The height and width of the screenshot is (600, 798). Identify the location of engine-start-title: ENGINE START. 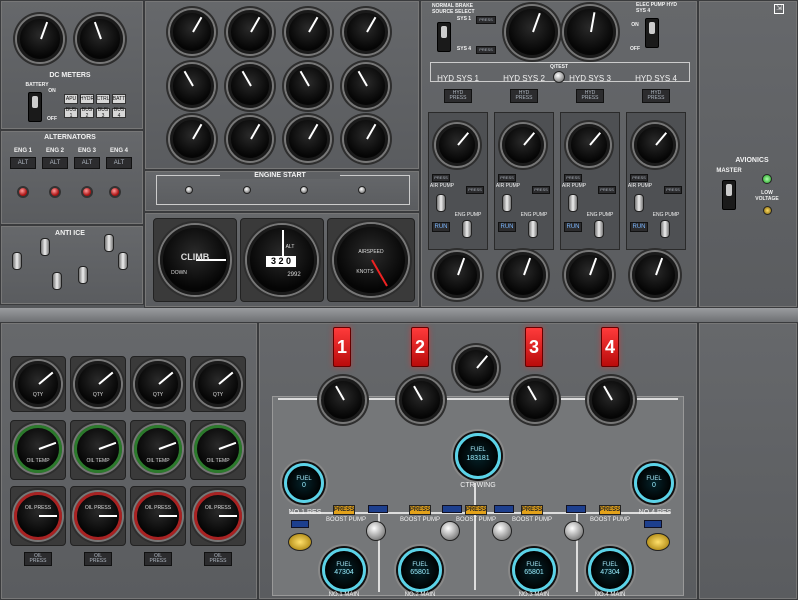
(280, 175).